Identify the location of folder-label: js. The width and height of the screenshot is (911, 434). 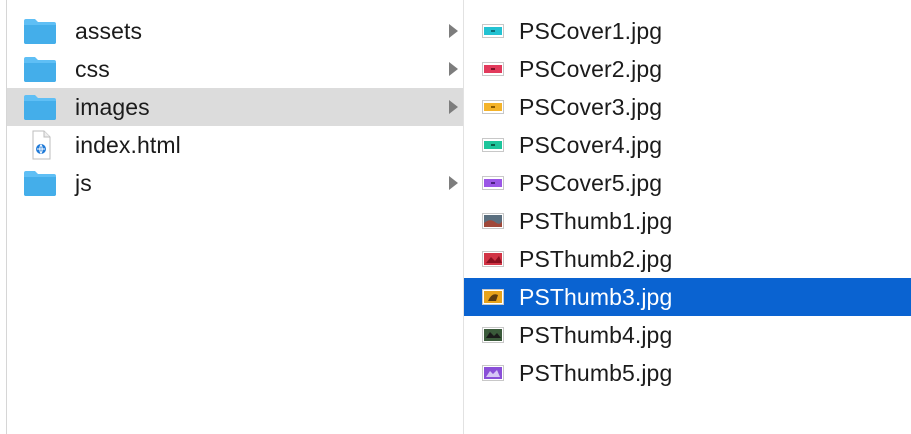
(83, 182).